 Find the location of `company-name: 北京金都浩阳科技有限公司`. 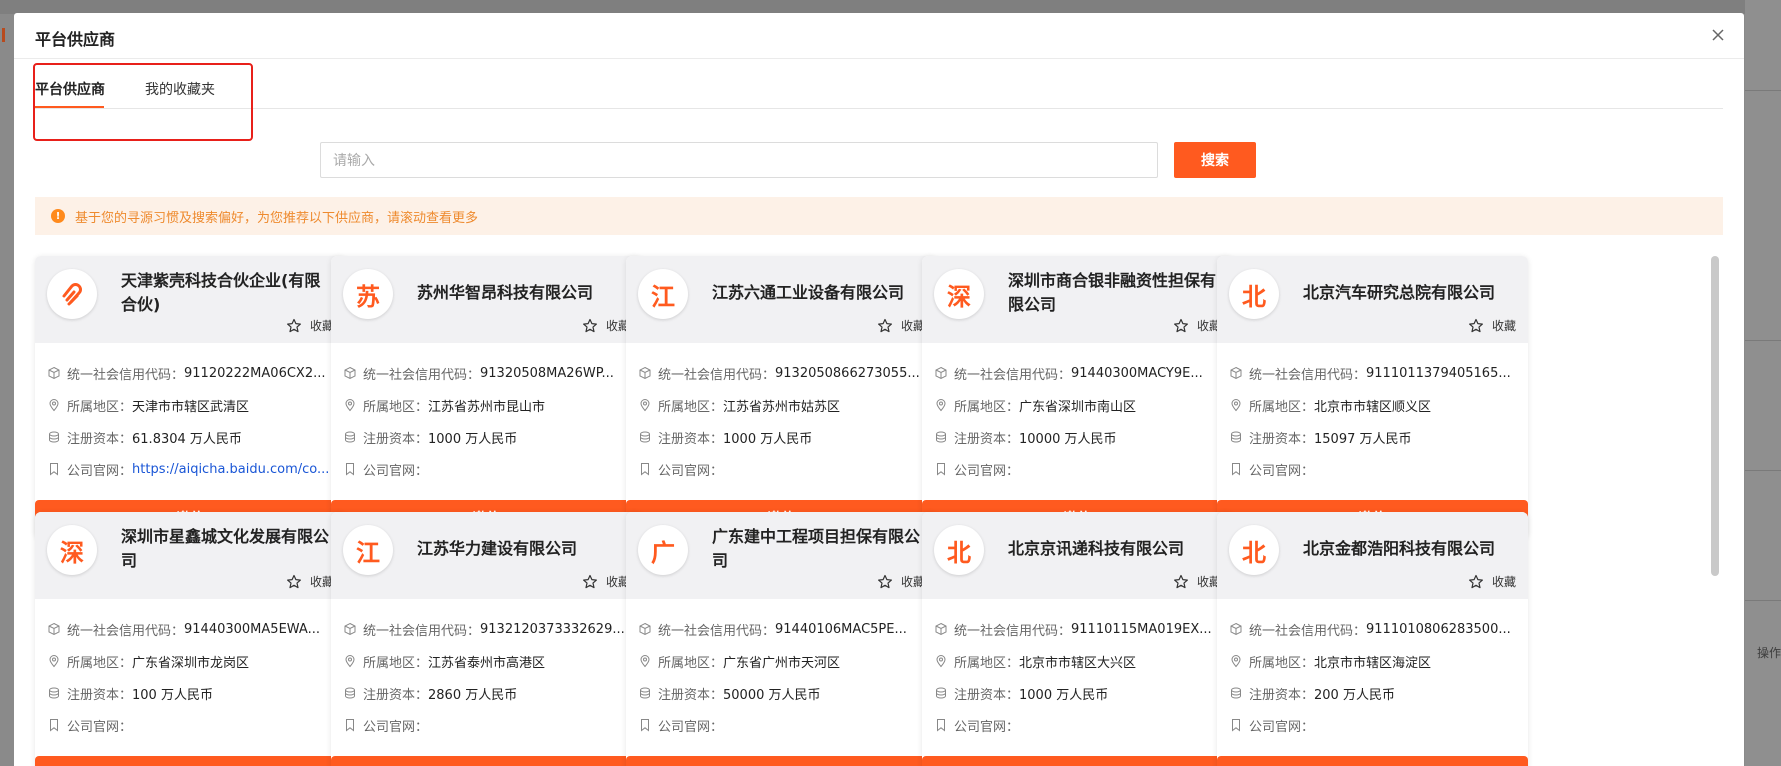

company-name: 北京金都浩阳科技有限公司 is located at coordinates (1399, 548).